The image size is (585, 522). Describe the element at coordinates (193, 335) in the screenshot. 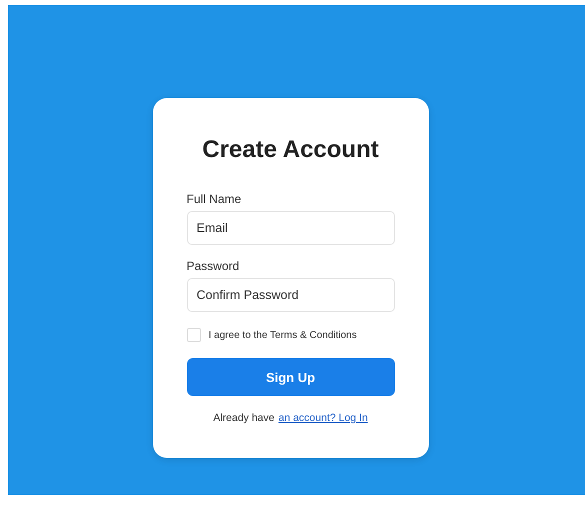

I see `checkbox` at that location.